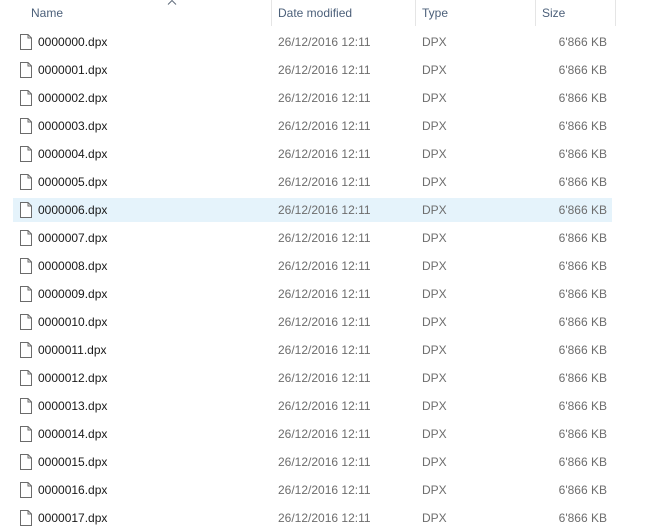 Image resolution: width=649 pixels, height=530 pixels. I want to click on column-header-type: Type, so click(476, 13).